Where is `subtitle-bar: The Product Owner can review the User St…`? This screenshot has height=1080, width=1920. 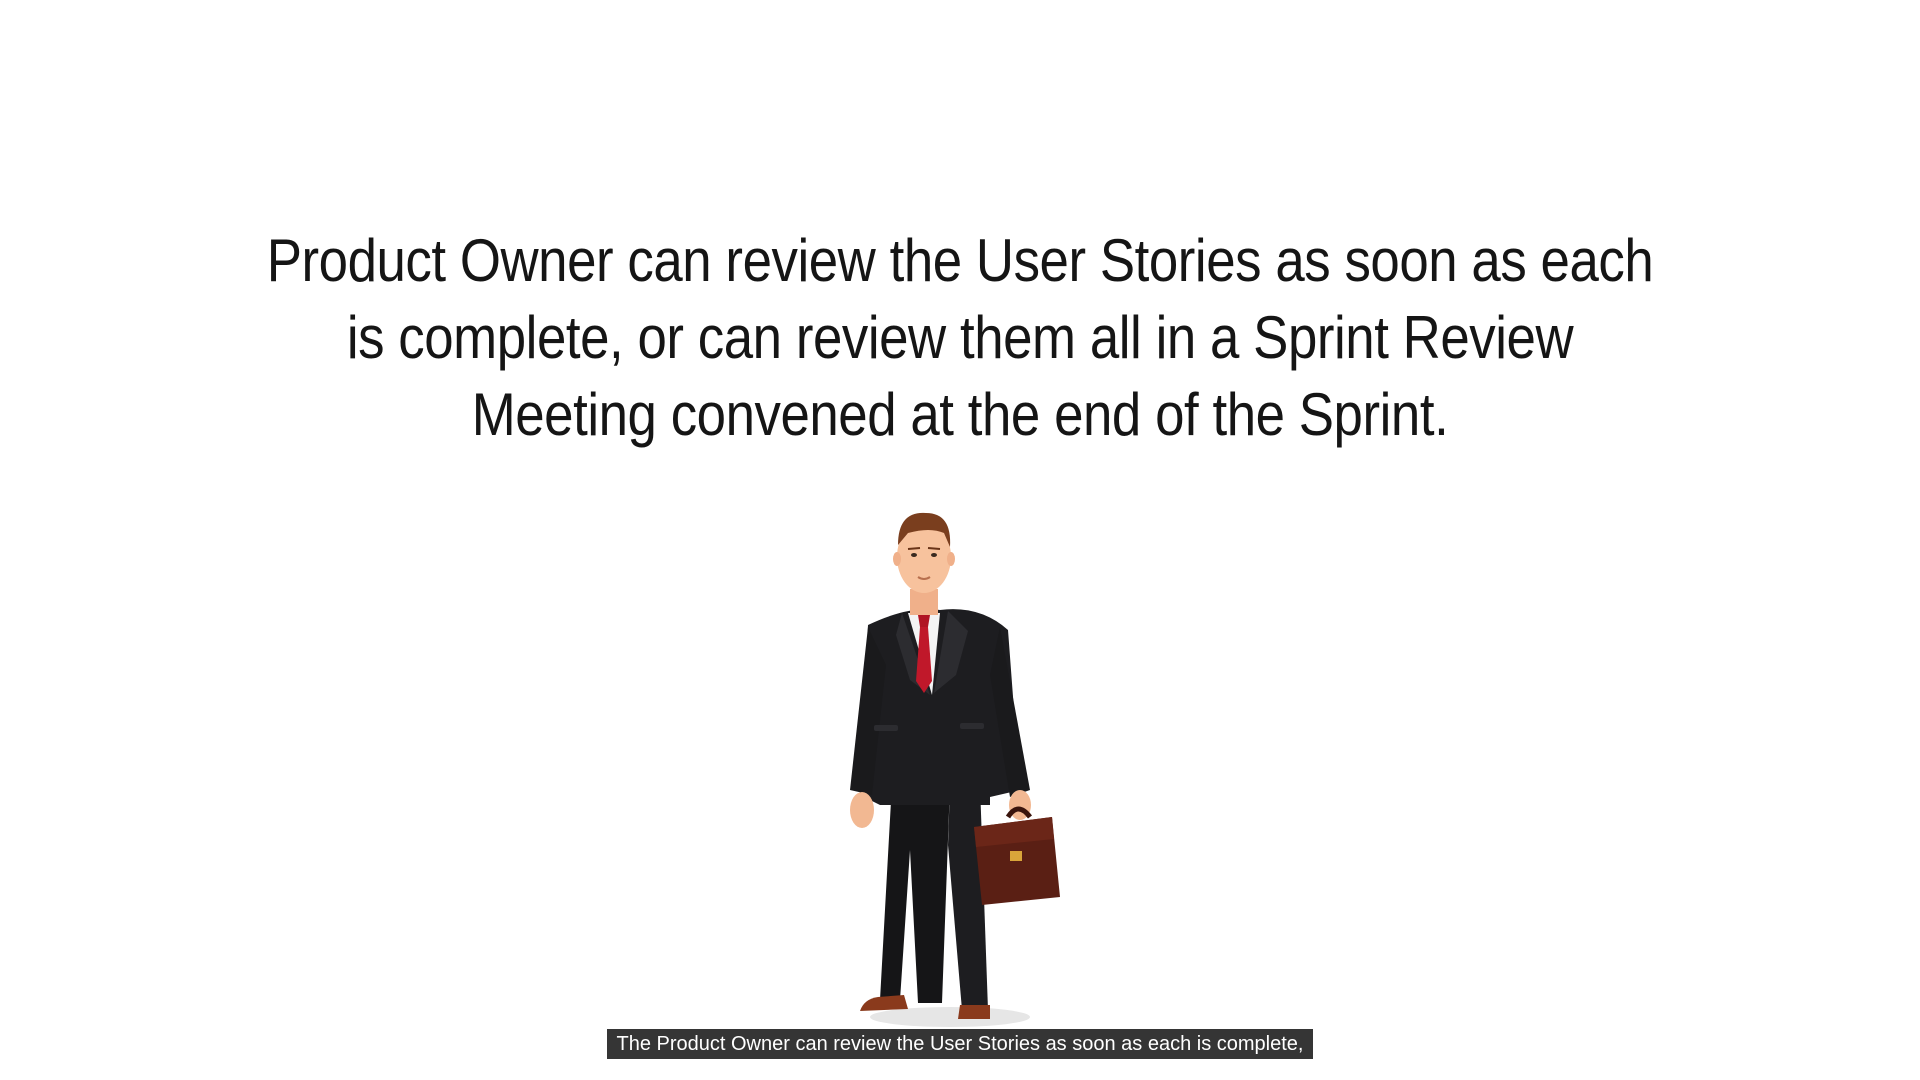
subtitle-bar: The Product Owner can review the User St… is located at coordinates (960, 1044).